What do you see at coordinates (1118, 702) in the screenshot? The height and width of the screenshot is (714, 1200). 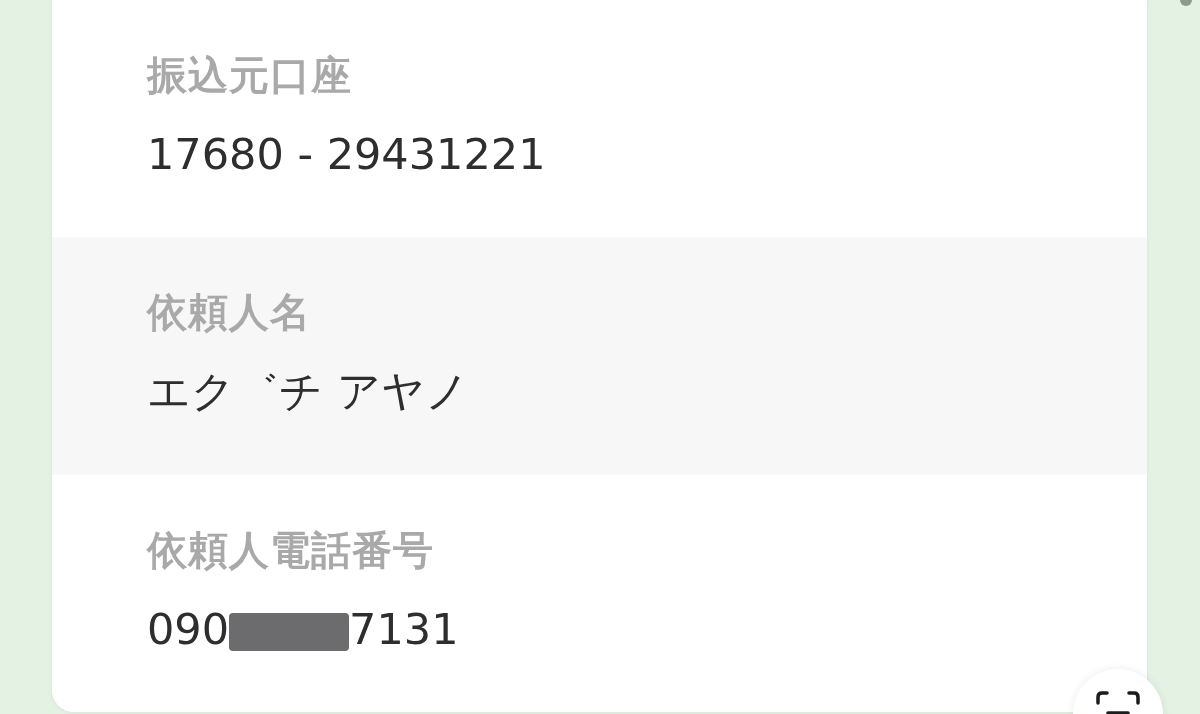 I see `scan-text-icon` at bounding box center [1118, 702].